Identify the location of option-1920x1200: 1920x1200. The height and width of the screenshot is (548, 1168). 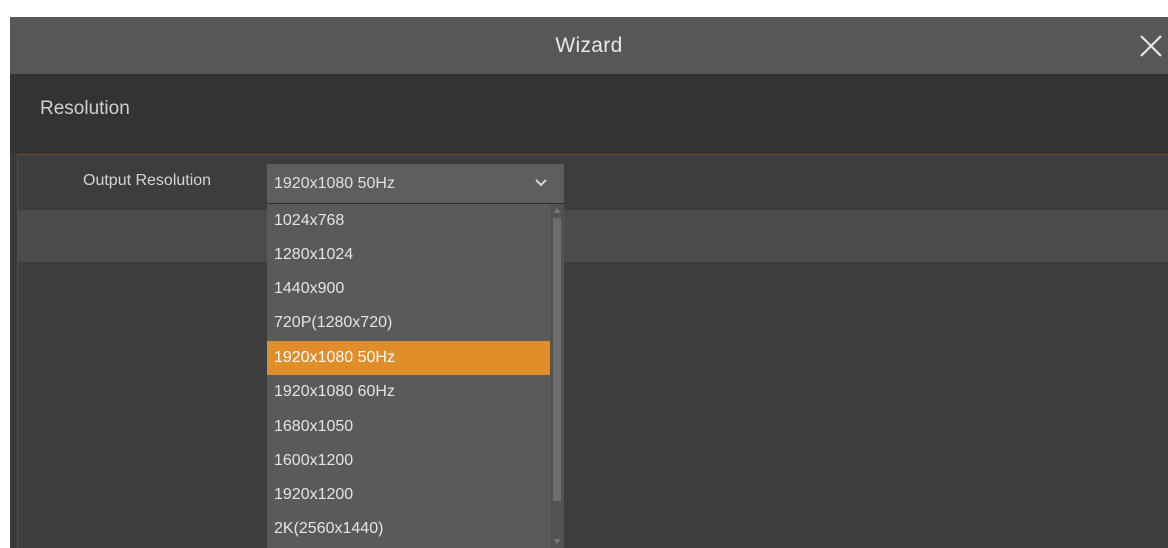
(408, 495).